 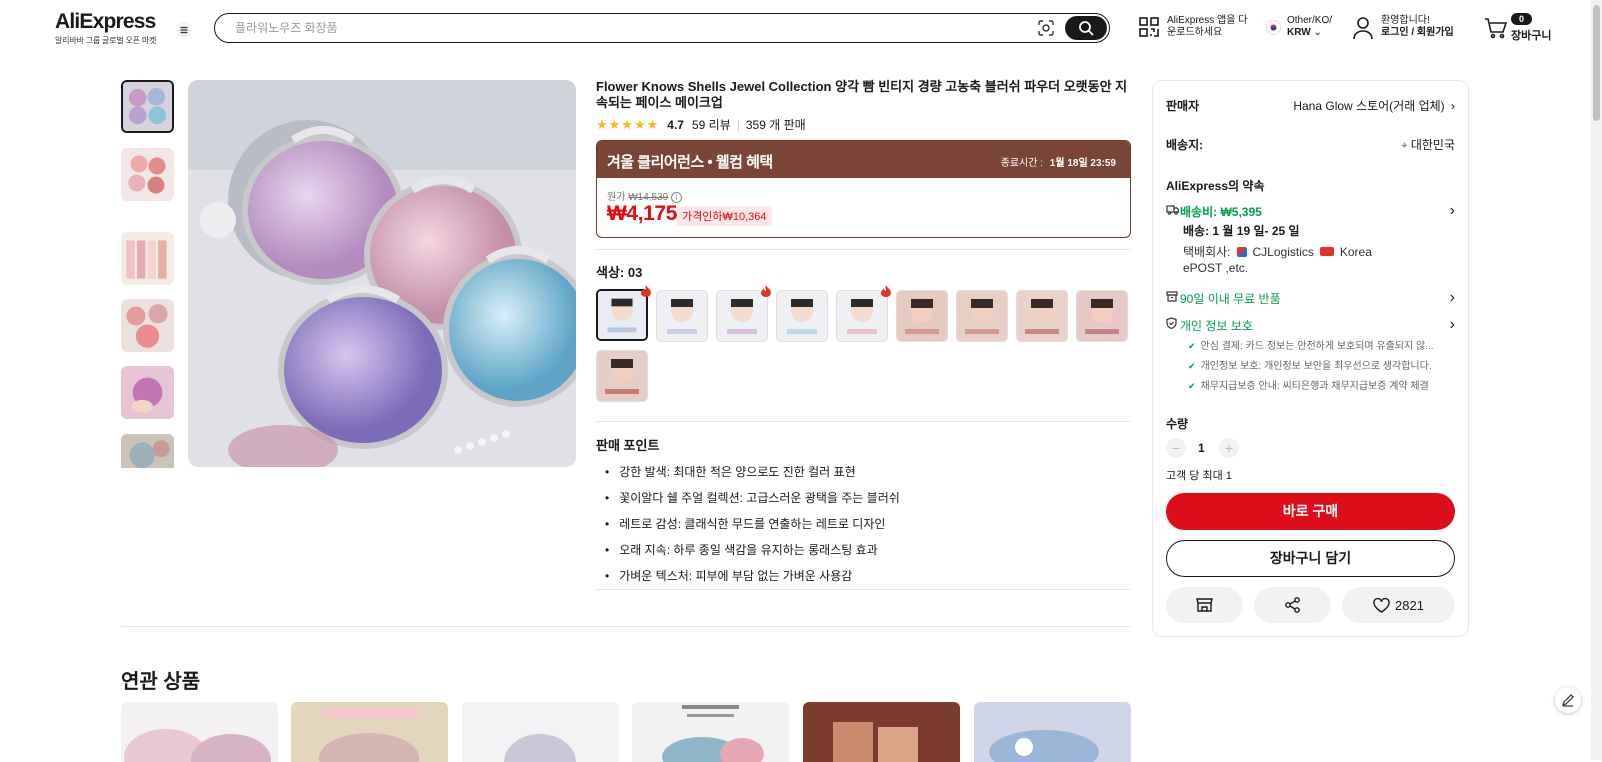 I want to click on add-to-cart-button: 장바구니 담기, so click(x=1310, y=558).